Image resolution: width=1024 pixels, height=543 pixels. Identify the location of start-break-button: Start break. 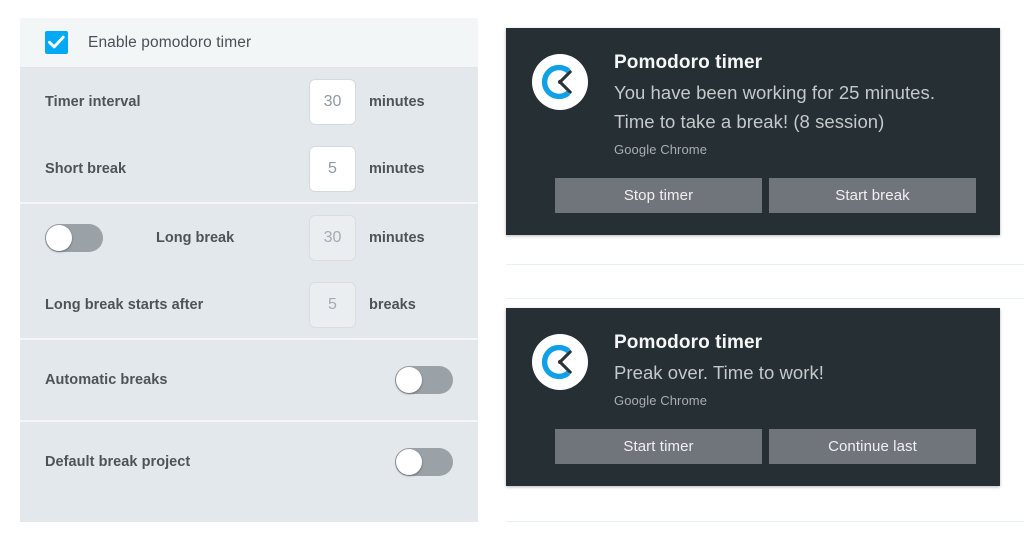
(872, 195).